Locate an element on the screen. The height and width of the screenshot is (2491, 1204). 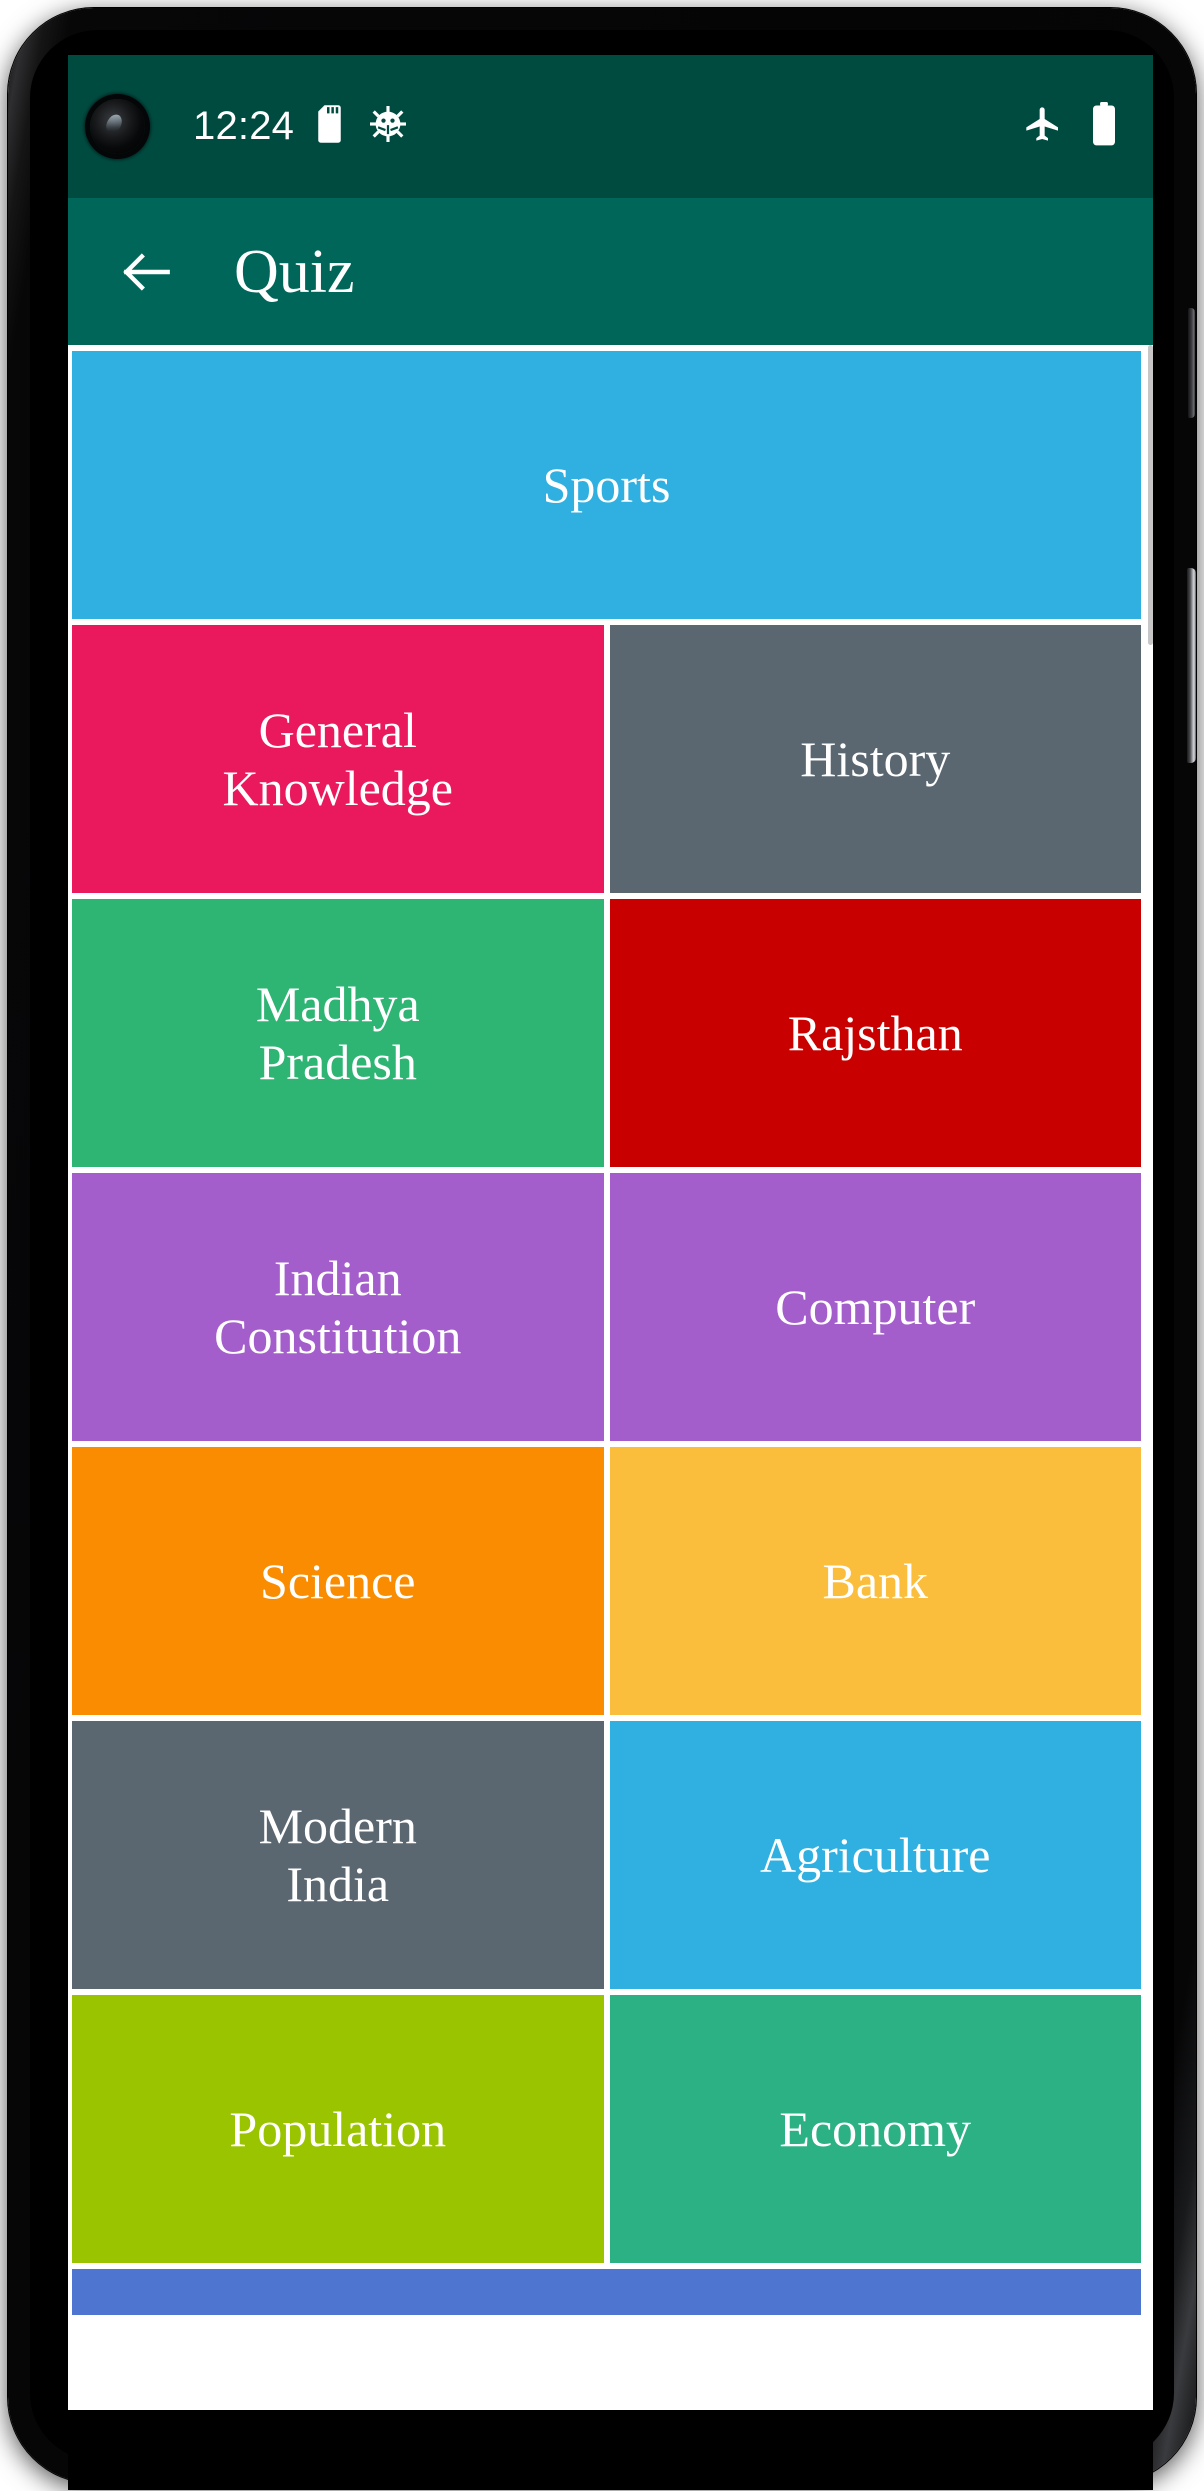
category-tile-label: Modern India is located at coordinates (337, 1855).